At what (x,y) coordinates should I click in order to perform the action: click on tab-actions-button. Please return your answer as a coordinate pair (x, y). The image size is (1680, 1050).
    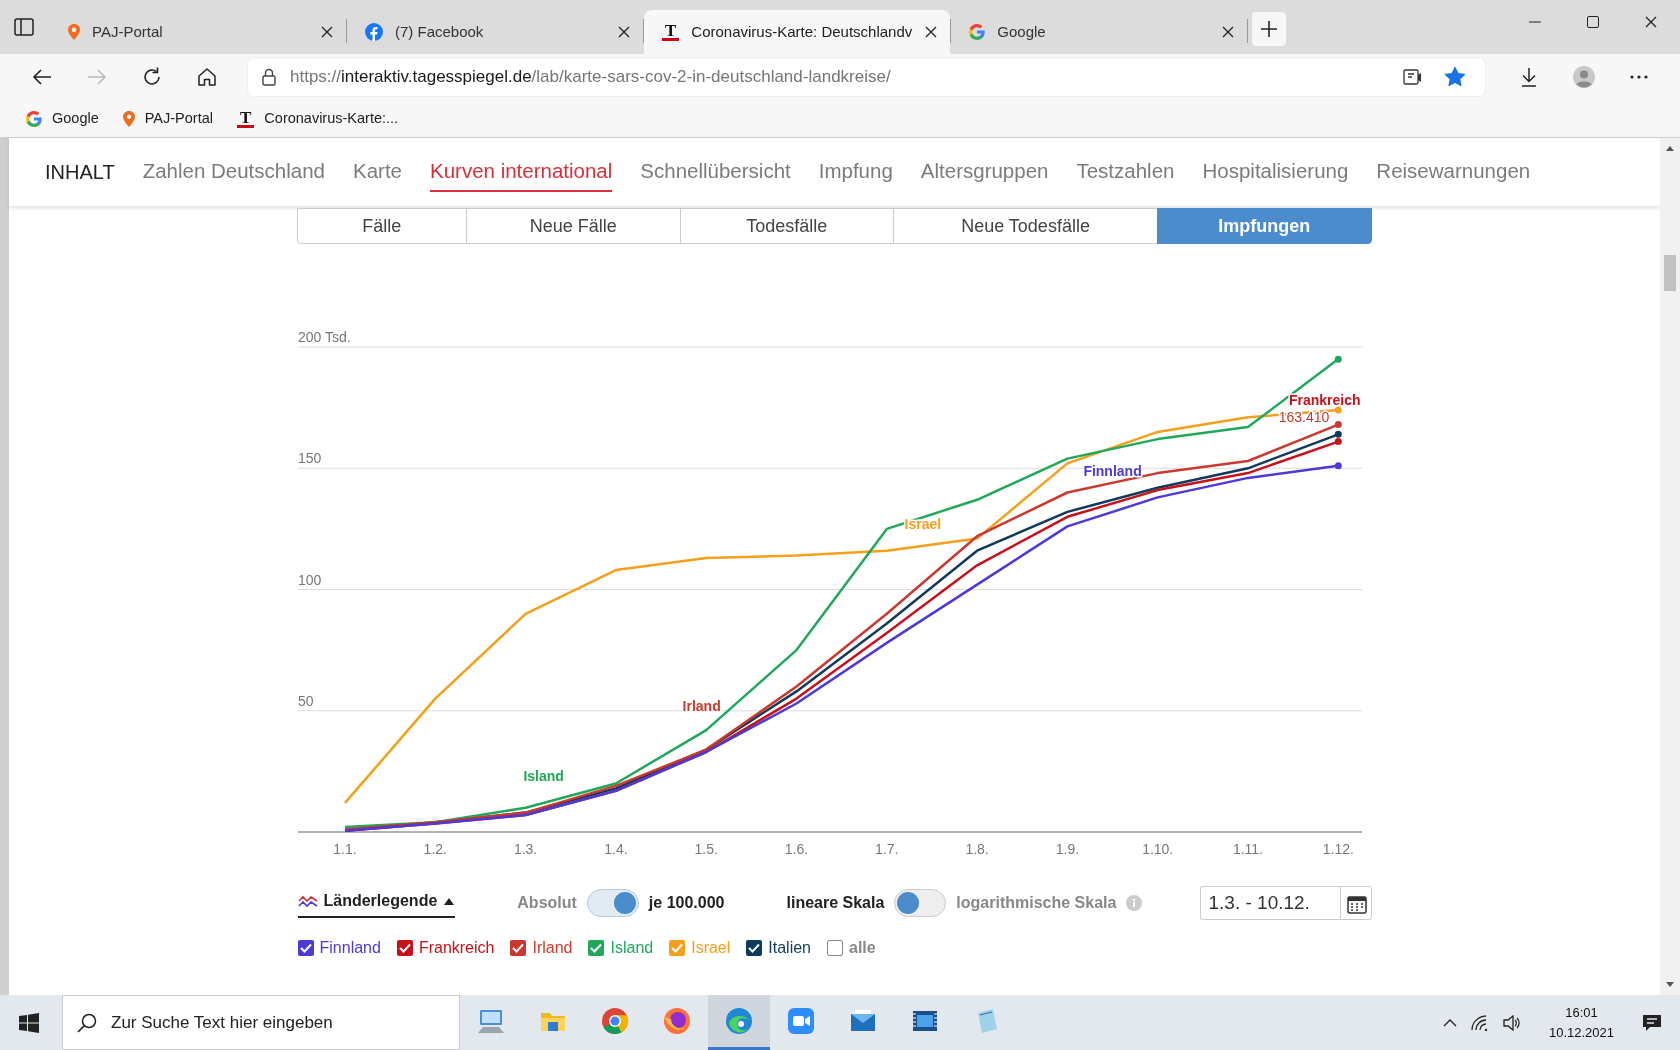
    Looking at the image, I should click on (24, 27).